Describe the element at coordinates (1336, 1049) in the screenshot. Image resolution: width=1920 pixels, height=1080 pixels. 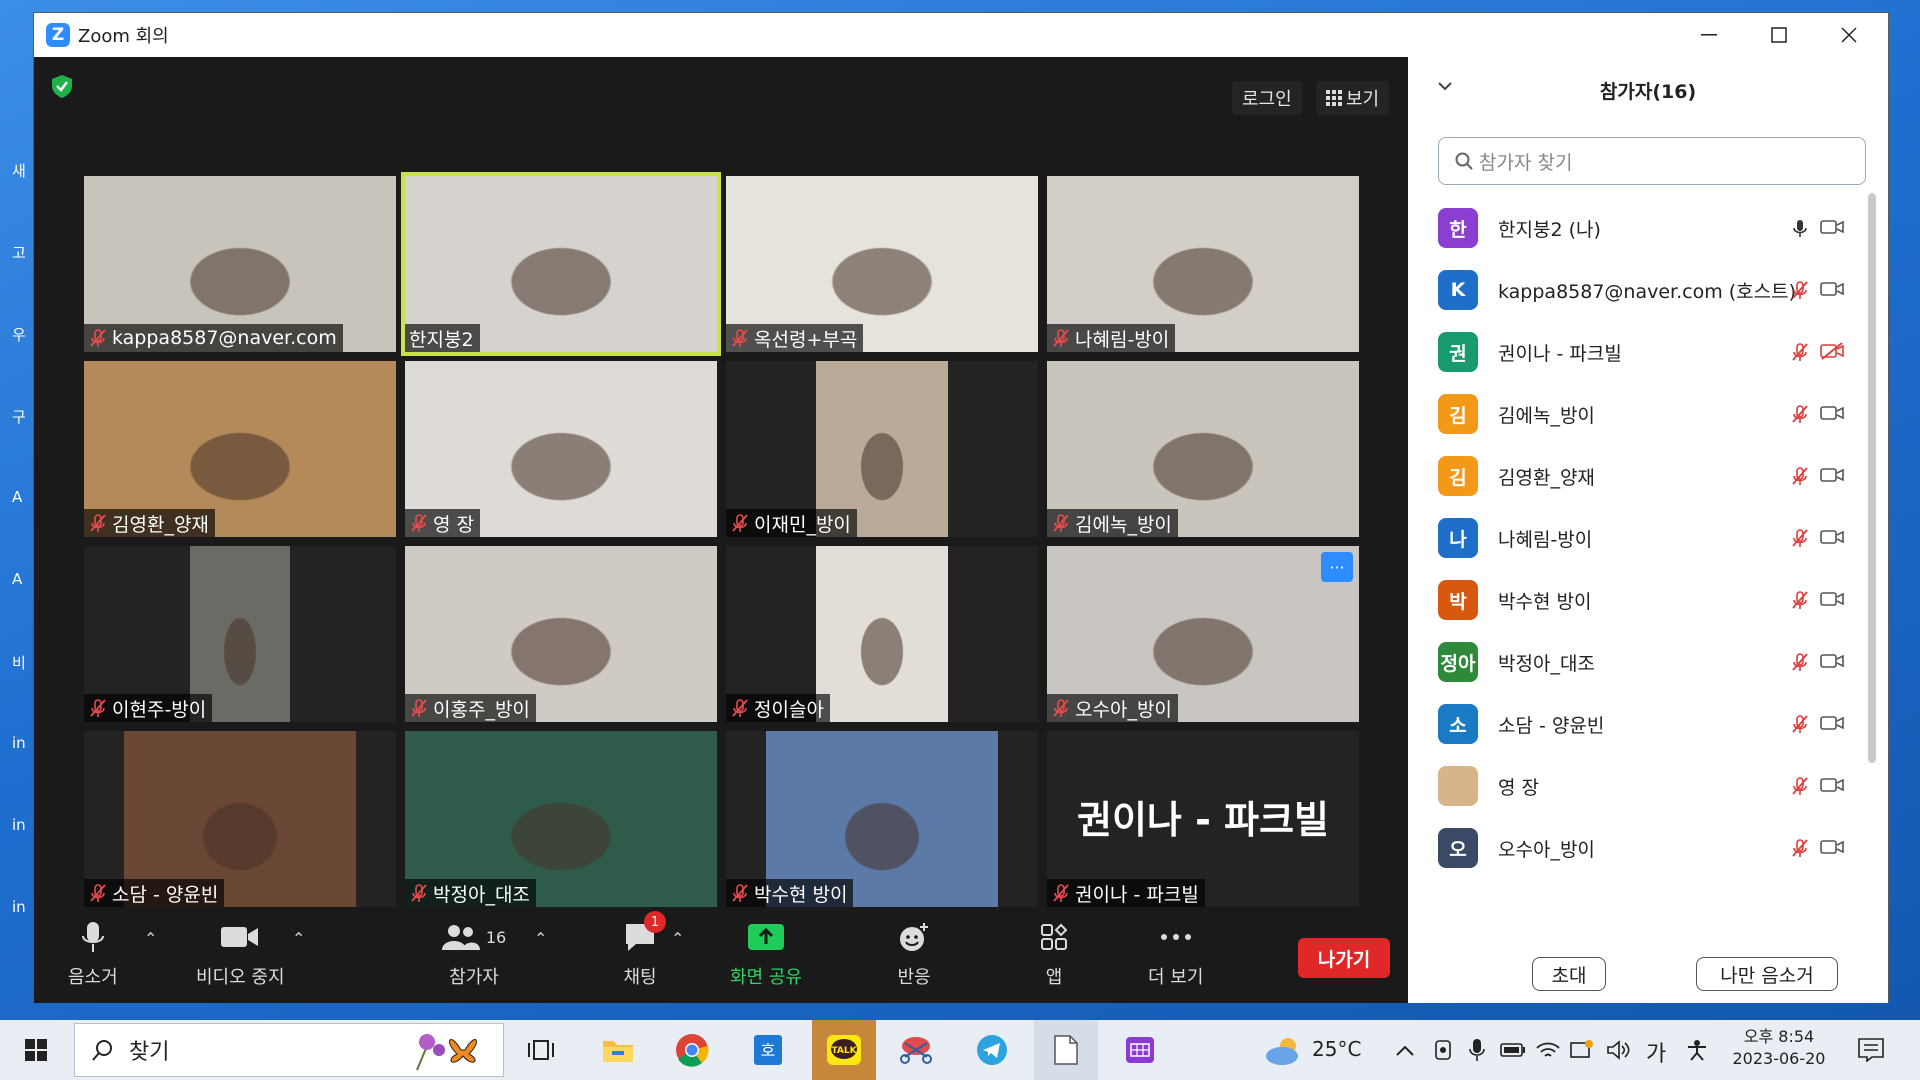
I see `weather-temperature: 25°C` at that location.